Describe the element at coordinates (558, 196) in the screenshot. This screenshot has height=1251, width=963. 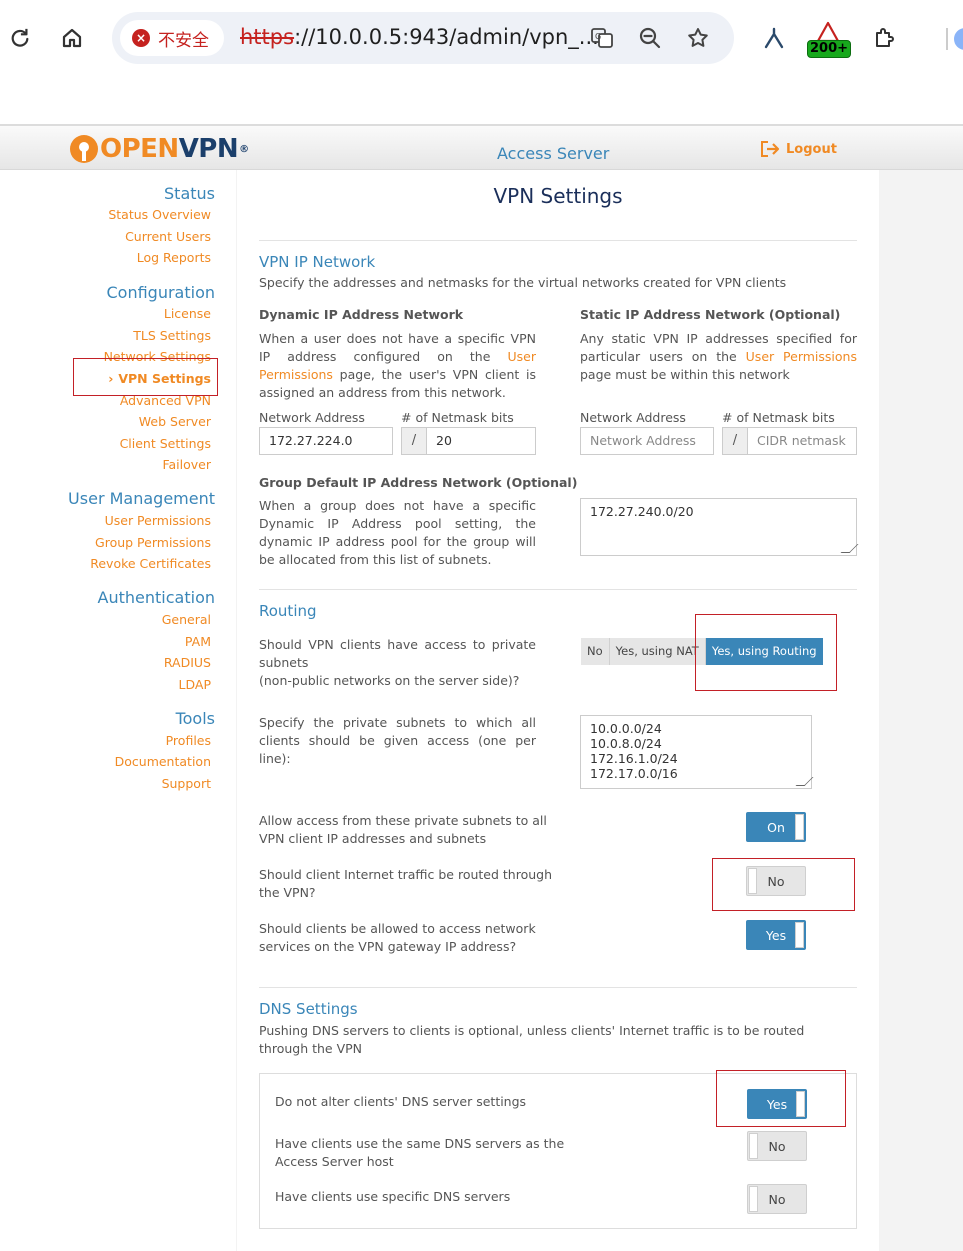
I see `page-title: VPN Settings` at that location.